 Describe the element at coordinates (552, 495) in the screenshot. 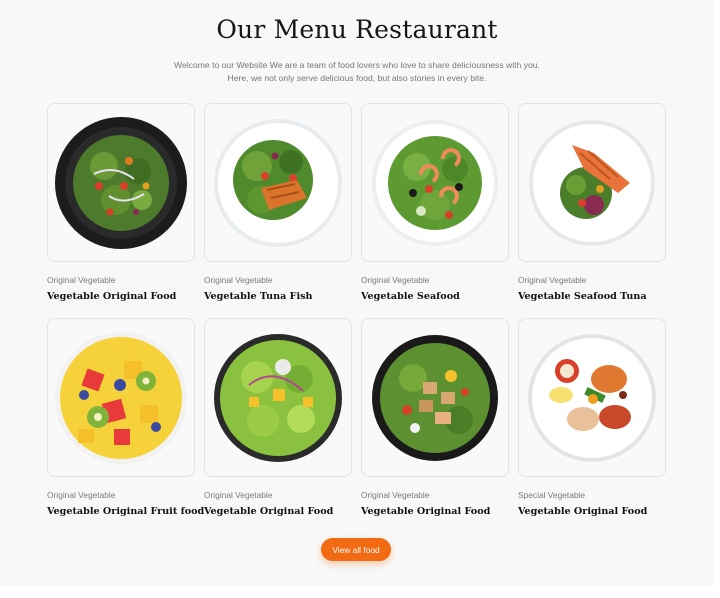

I see `menu-card-category: Special Vegetable` at that location.